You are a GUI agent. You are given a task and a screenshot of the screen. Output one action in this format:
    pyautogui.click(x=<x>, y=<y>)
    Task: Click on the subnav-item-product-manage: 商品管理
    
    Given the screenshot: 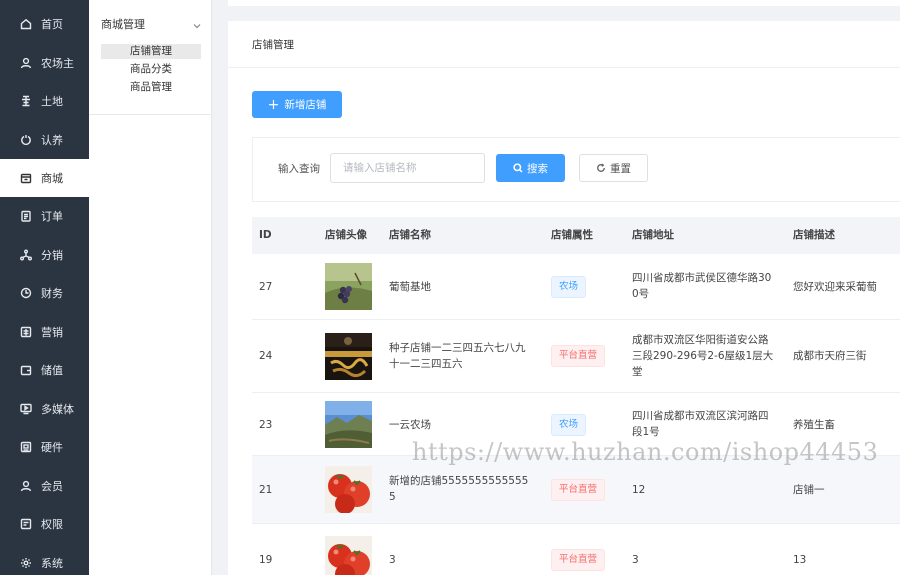 What is the action you would take?
    pyautogui.click(x=151, y=87)
    